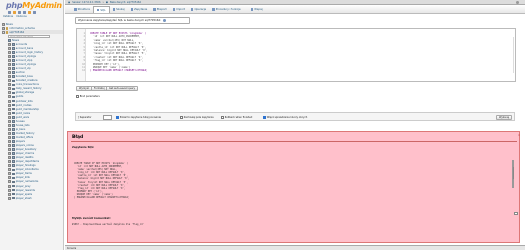 Image resolution: width=525 pixels, height=250 pixels. Describe the element at coordinates (197, 117) in the screenshot. I see `retain-box-option: Zachowaj pole zapytania` at that location.